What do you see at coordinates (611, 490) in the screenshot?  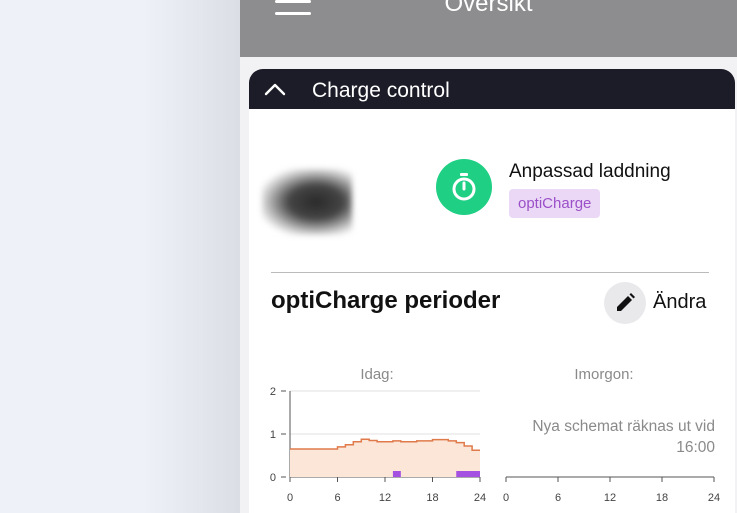 I see `tomorrow-chart: 0 6 12 18 24` at bounding box center [611, 490].